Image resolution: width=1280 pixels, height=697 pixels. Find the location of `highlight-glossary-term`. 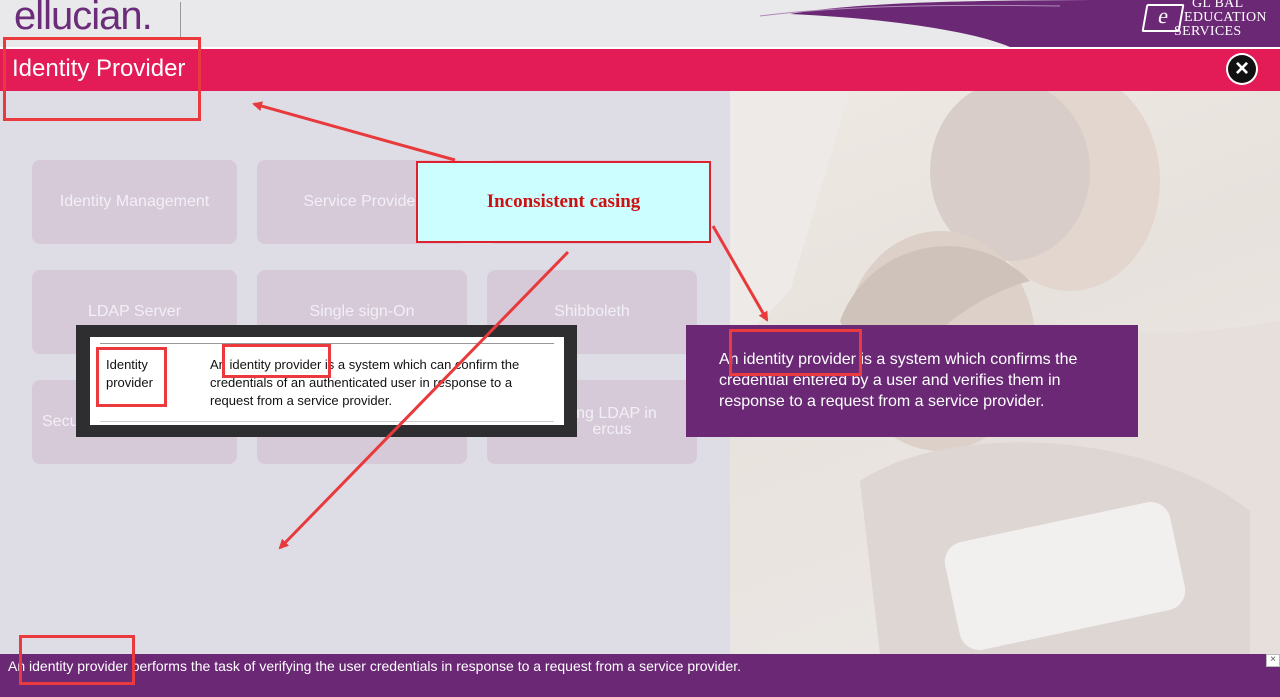

highlight-glossary-term is located at coordinates (131, 377).